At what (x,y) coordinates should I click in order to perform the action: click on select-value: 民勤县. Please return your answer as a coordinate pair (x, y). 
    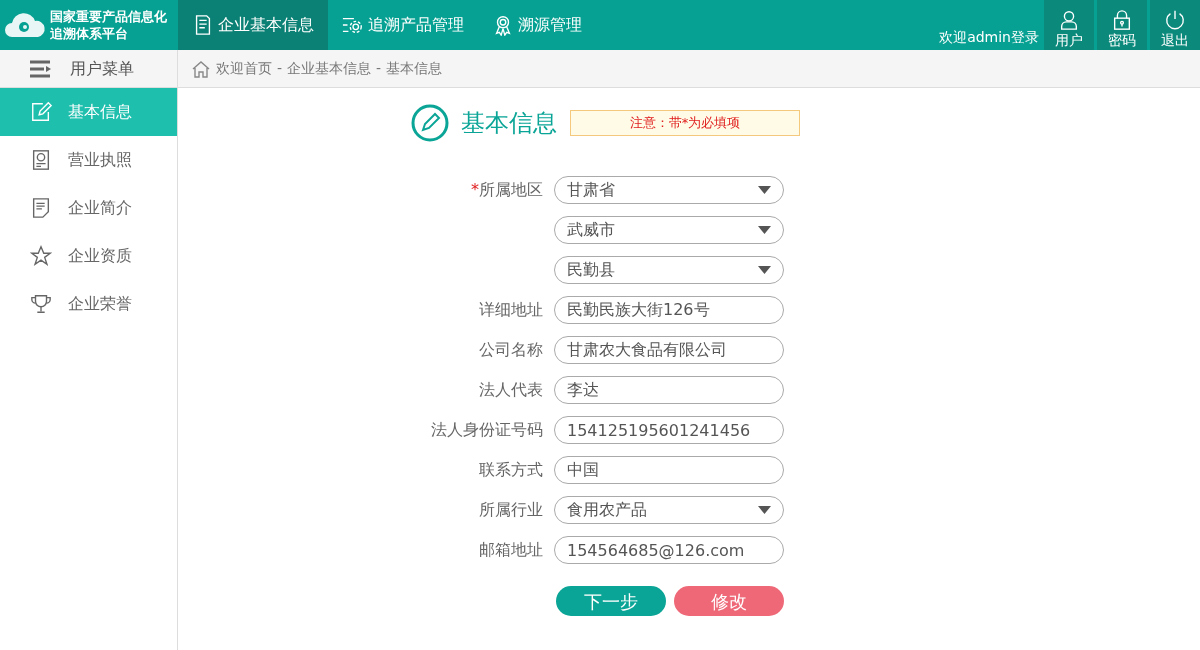
    Looking at the image, I should click on (591, 270).